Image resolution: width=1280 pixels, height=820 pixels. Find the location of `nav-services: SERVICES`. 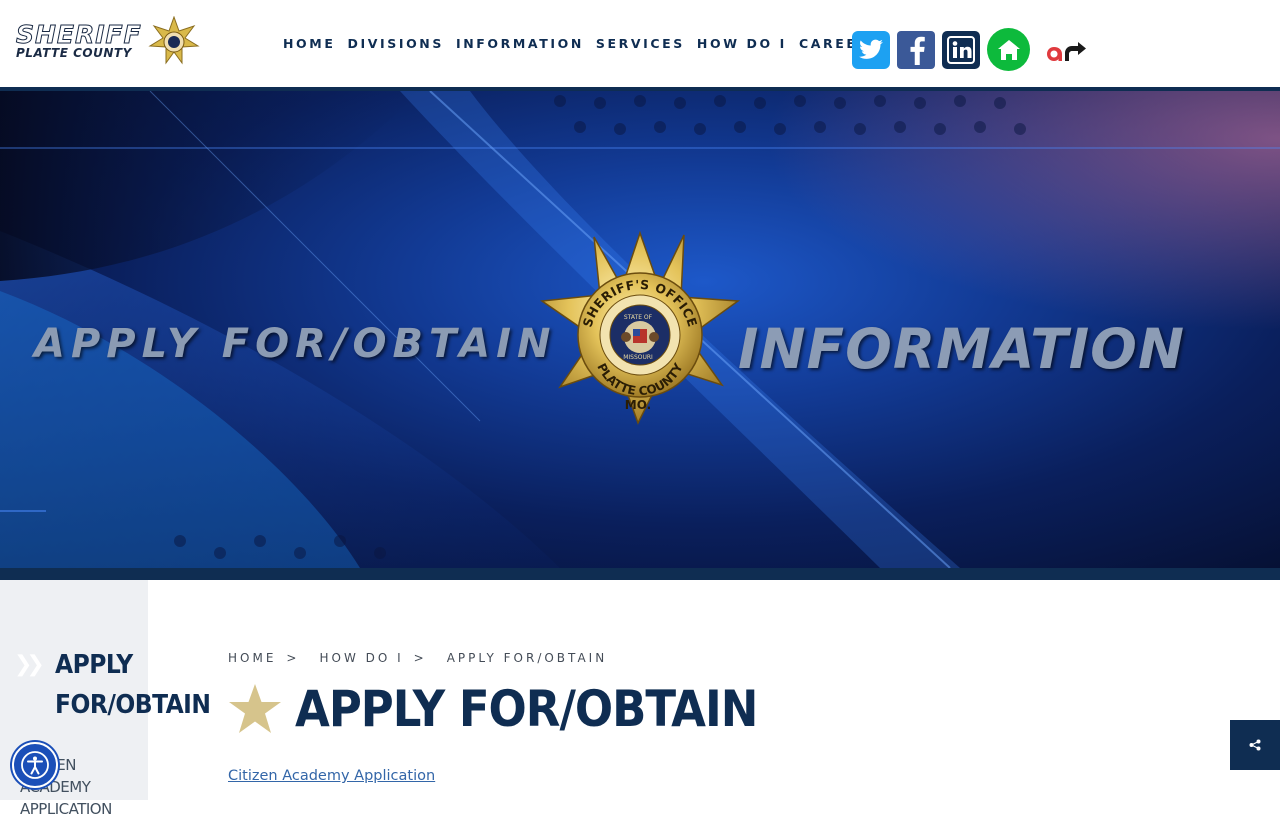

nav-services: SERVICES is located at coordinates (640, 43).